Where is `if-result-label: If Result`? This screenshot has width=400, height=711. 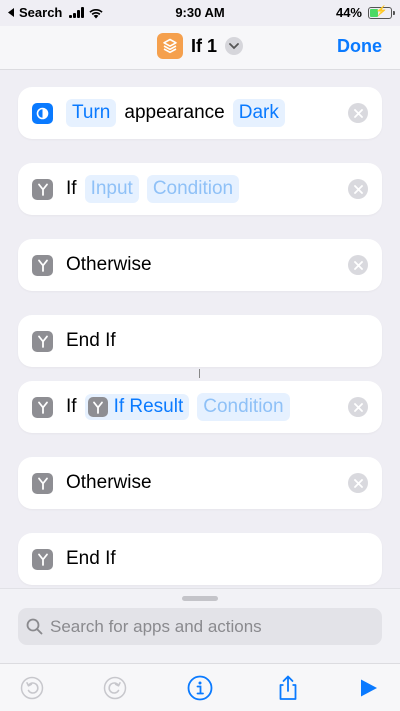 if-result-label: If Result is located at coordinates (148, 406).